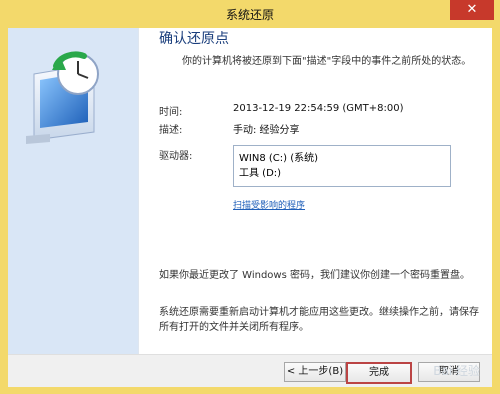 The image size is (500, 394). I want to click on drive-item: WIN8 (C:) (系统), so click(278, 158).